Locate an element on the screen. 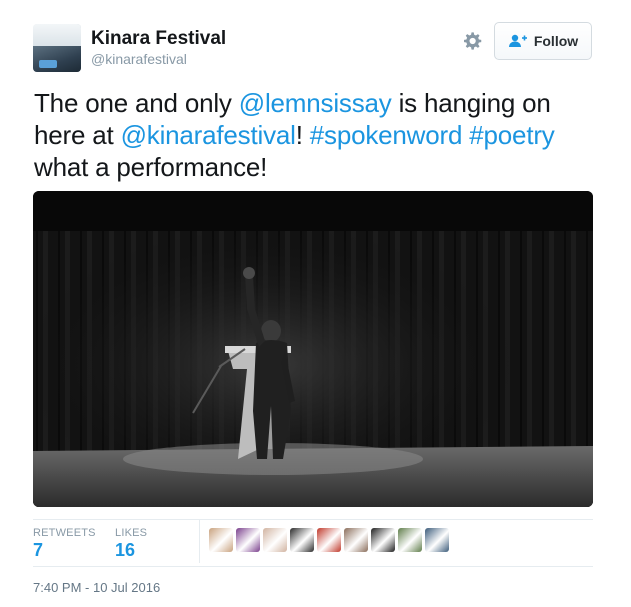 The image size is (631, 607). mention-link: @lemnsissay is located at coordinates (315, 103).